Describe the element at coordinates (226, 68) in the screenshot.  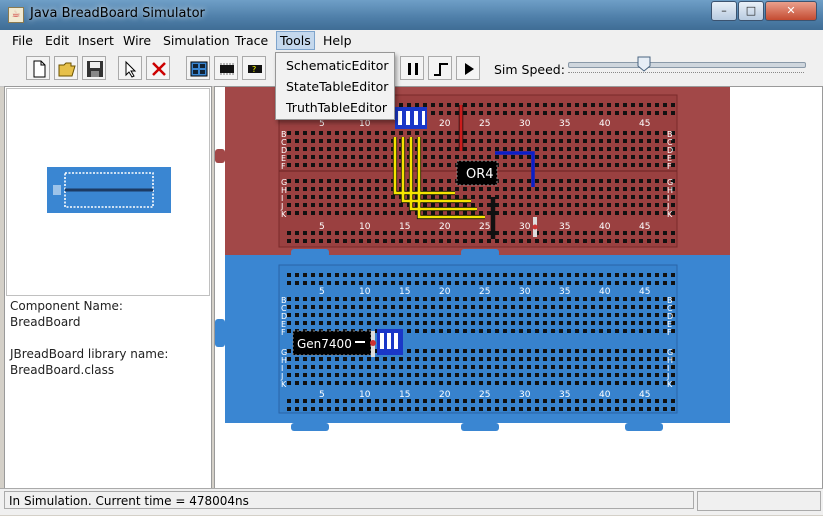
I see `chip-icon` at that location.